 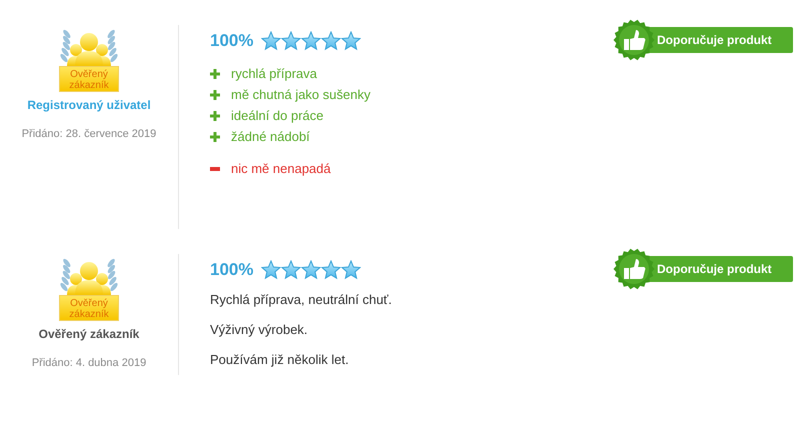 I want to click on review-date: Přidáno: 28. července 2019, so click(x=89, y=134).